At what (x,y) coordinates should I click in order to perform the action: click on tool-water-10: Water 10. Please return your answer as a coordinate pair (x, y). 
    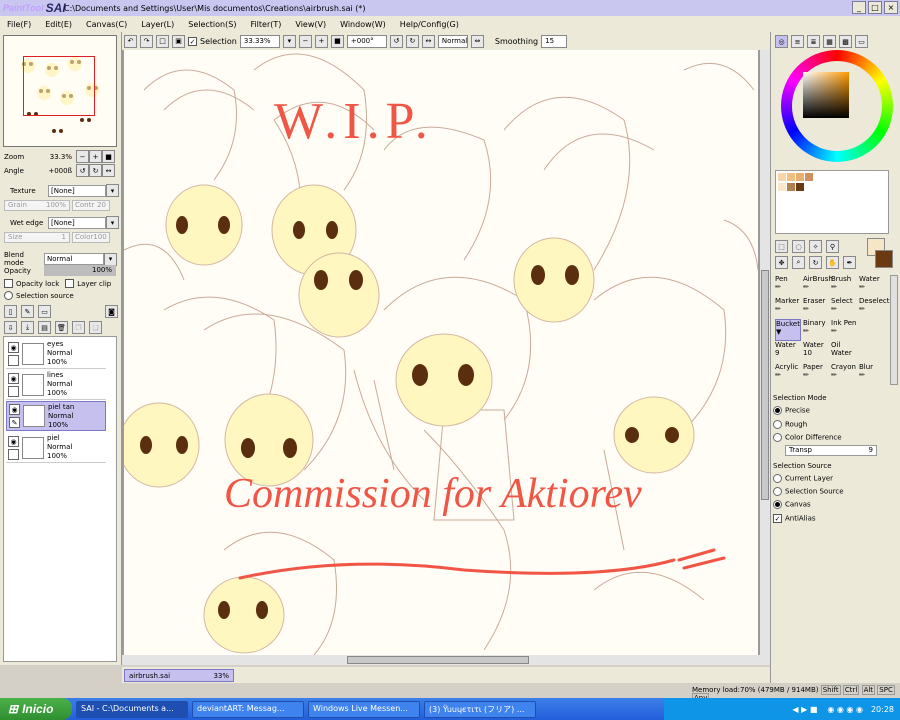
    Looking at the image, I should click on (816, 352).